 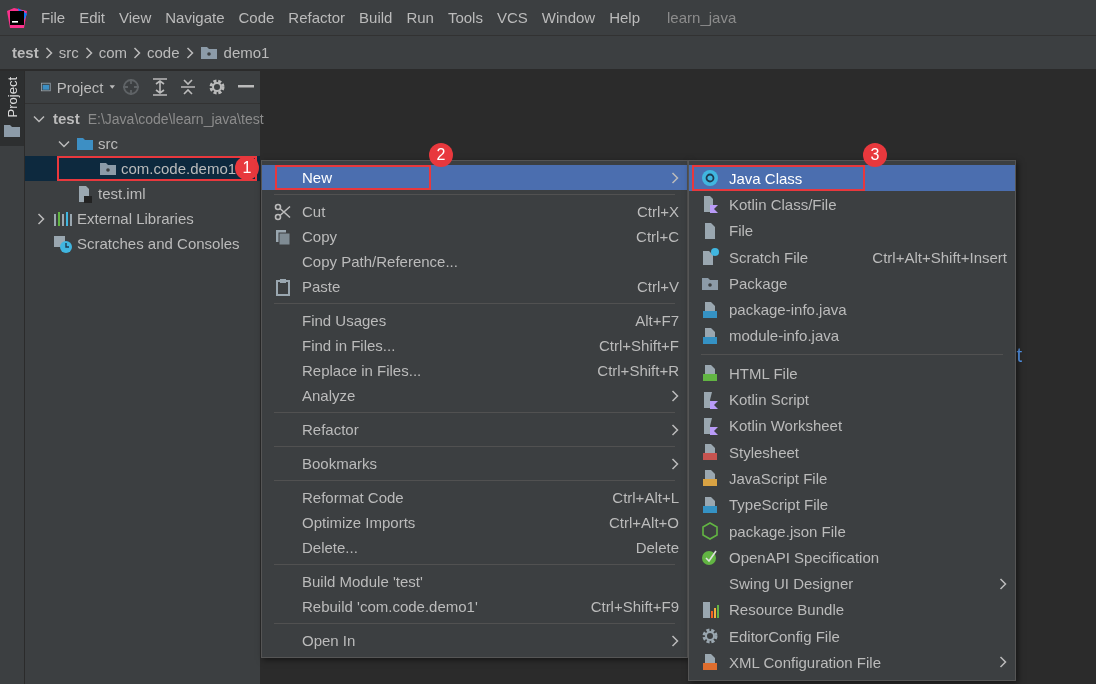 What do you see at coordinates (25, 52) in the screenshot?
I see `breadcrumb: test` at bounding box center [25, 52].